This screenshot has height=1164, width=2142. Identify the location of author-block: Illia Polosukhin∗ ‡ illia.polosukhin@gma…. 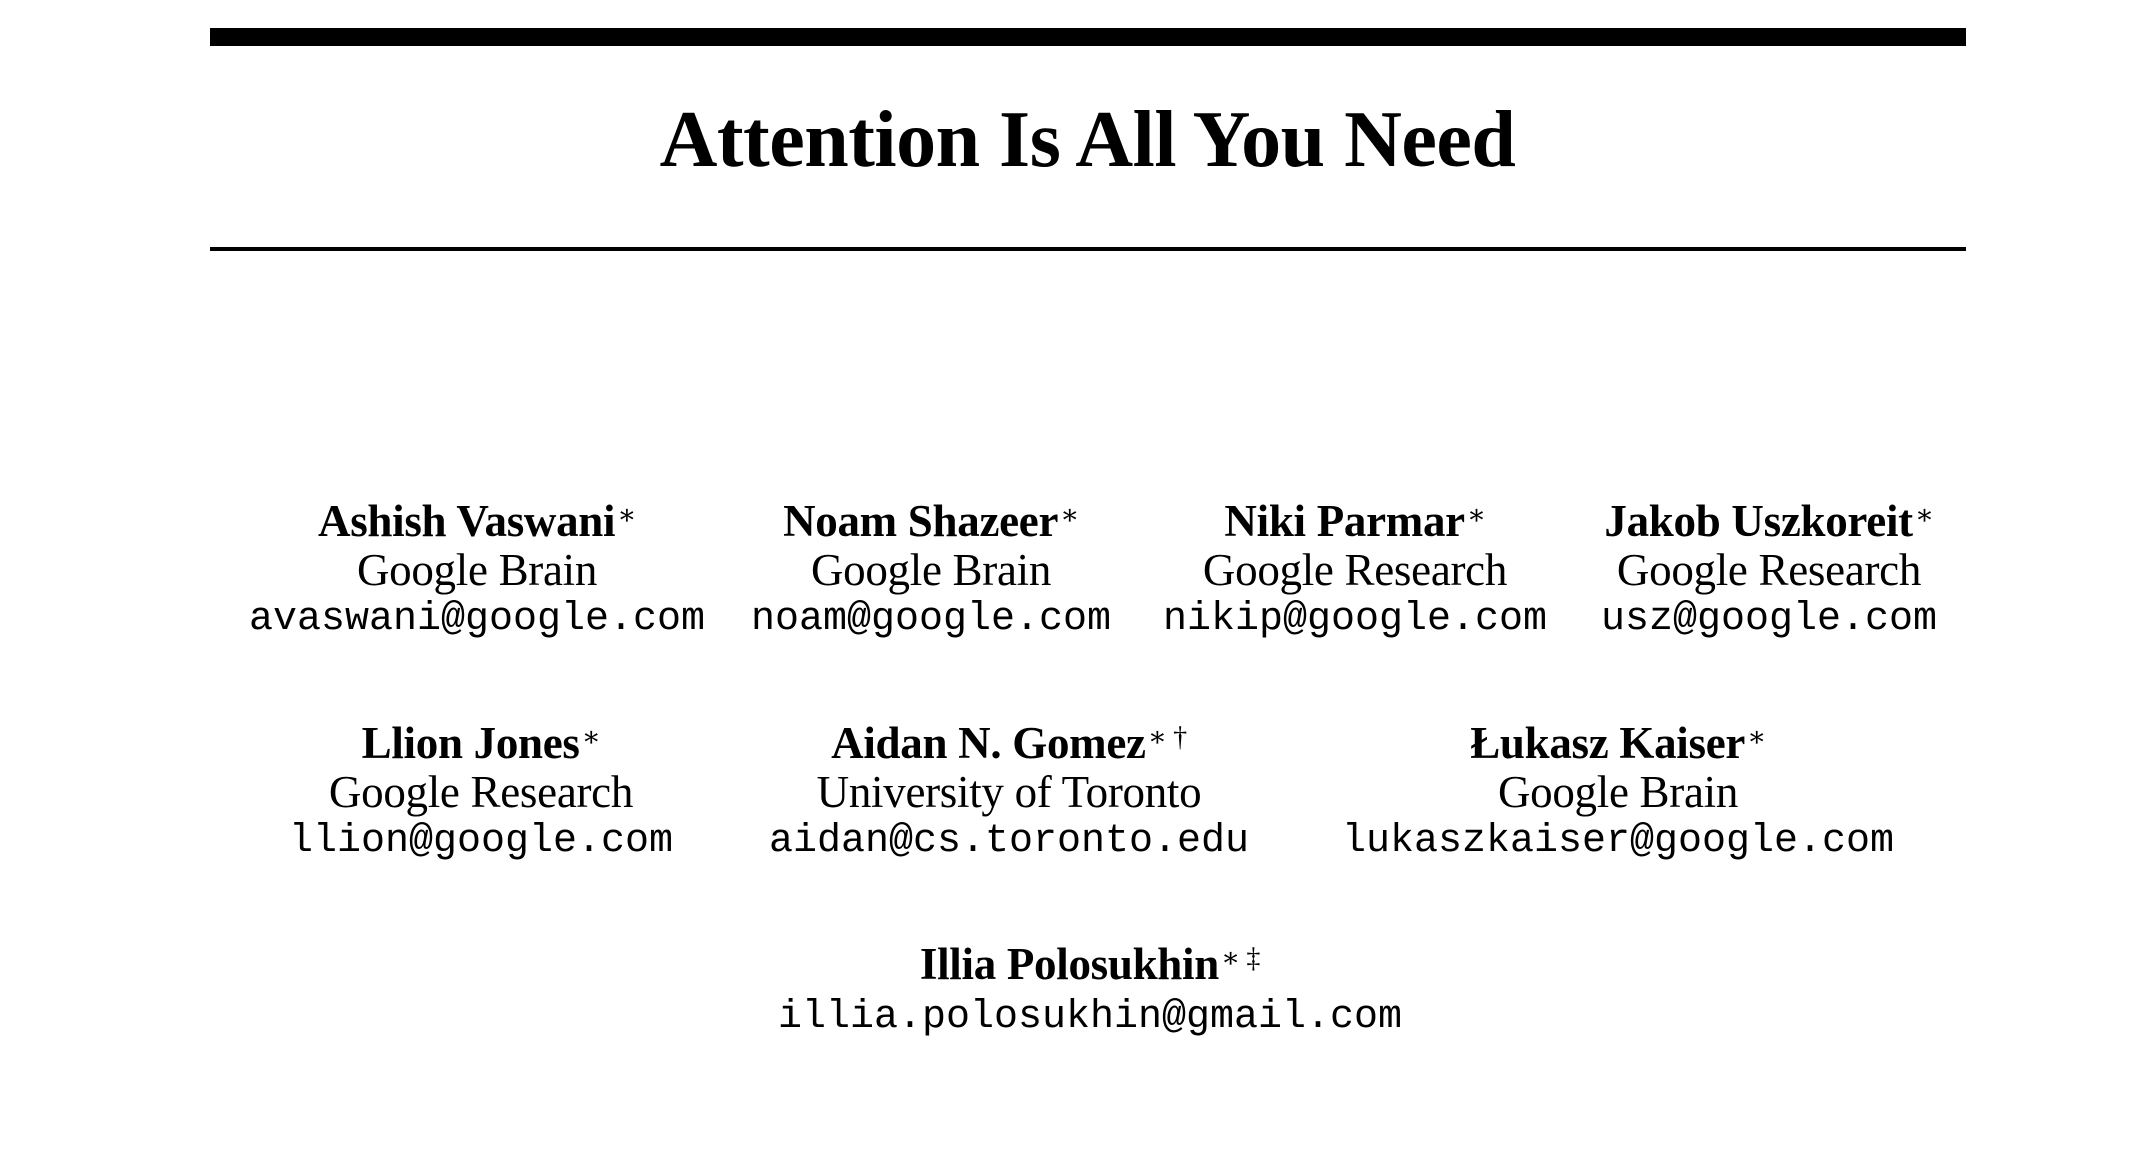
(1090, 991).